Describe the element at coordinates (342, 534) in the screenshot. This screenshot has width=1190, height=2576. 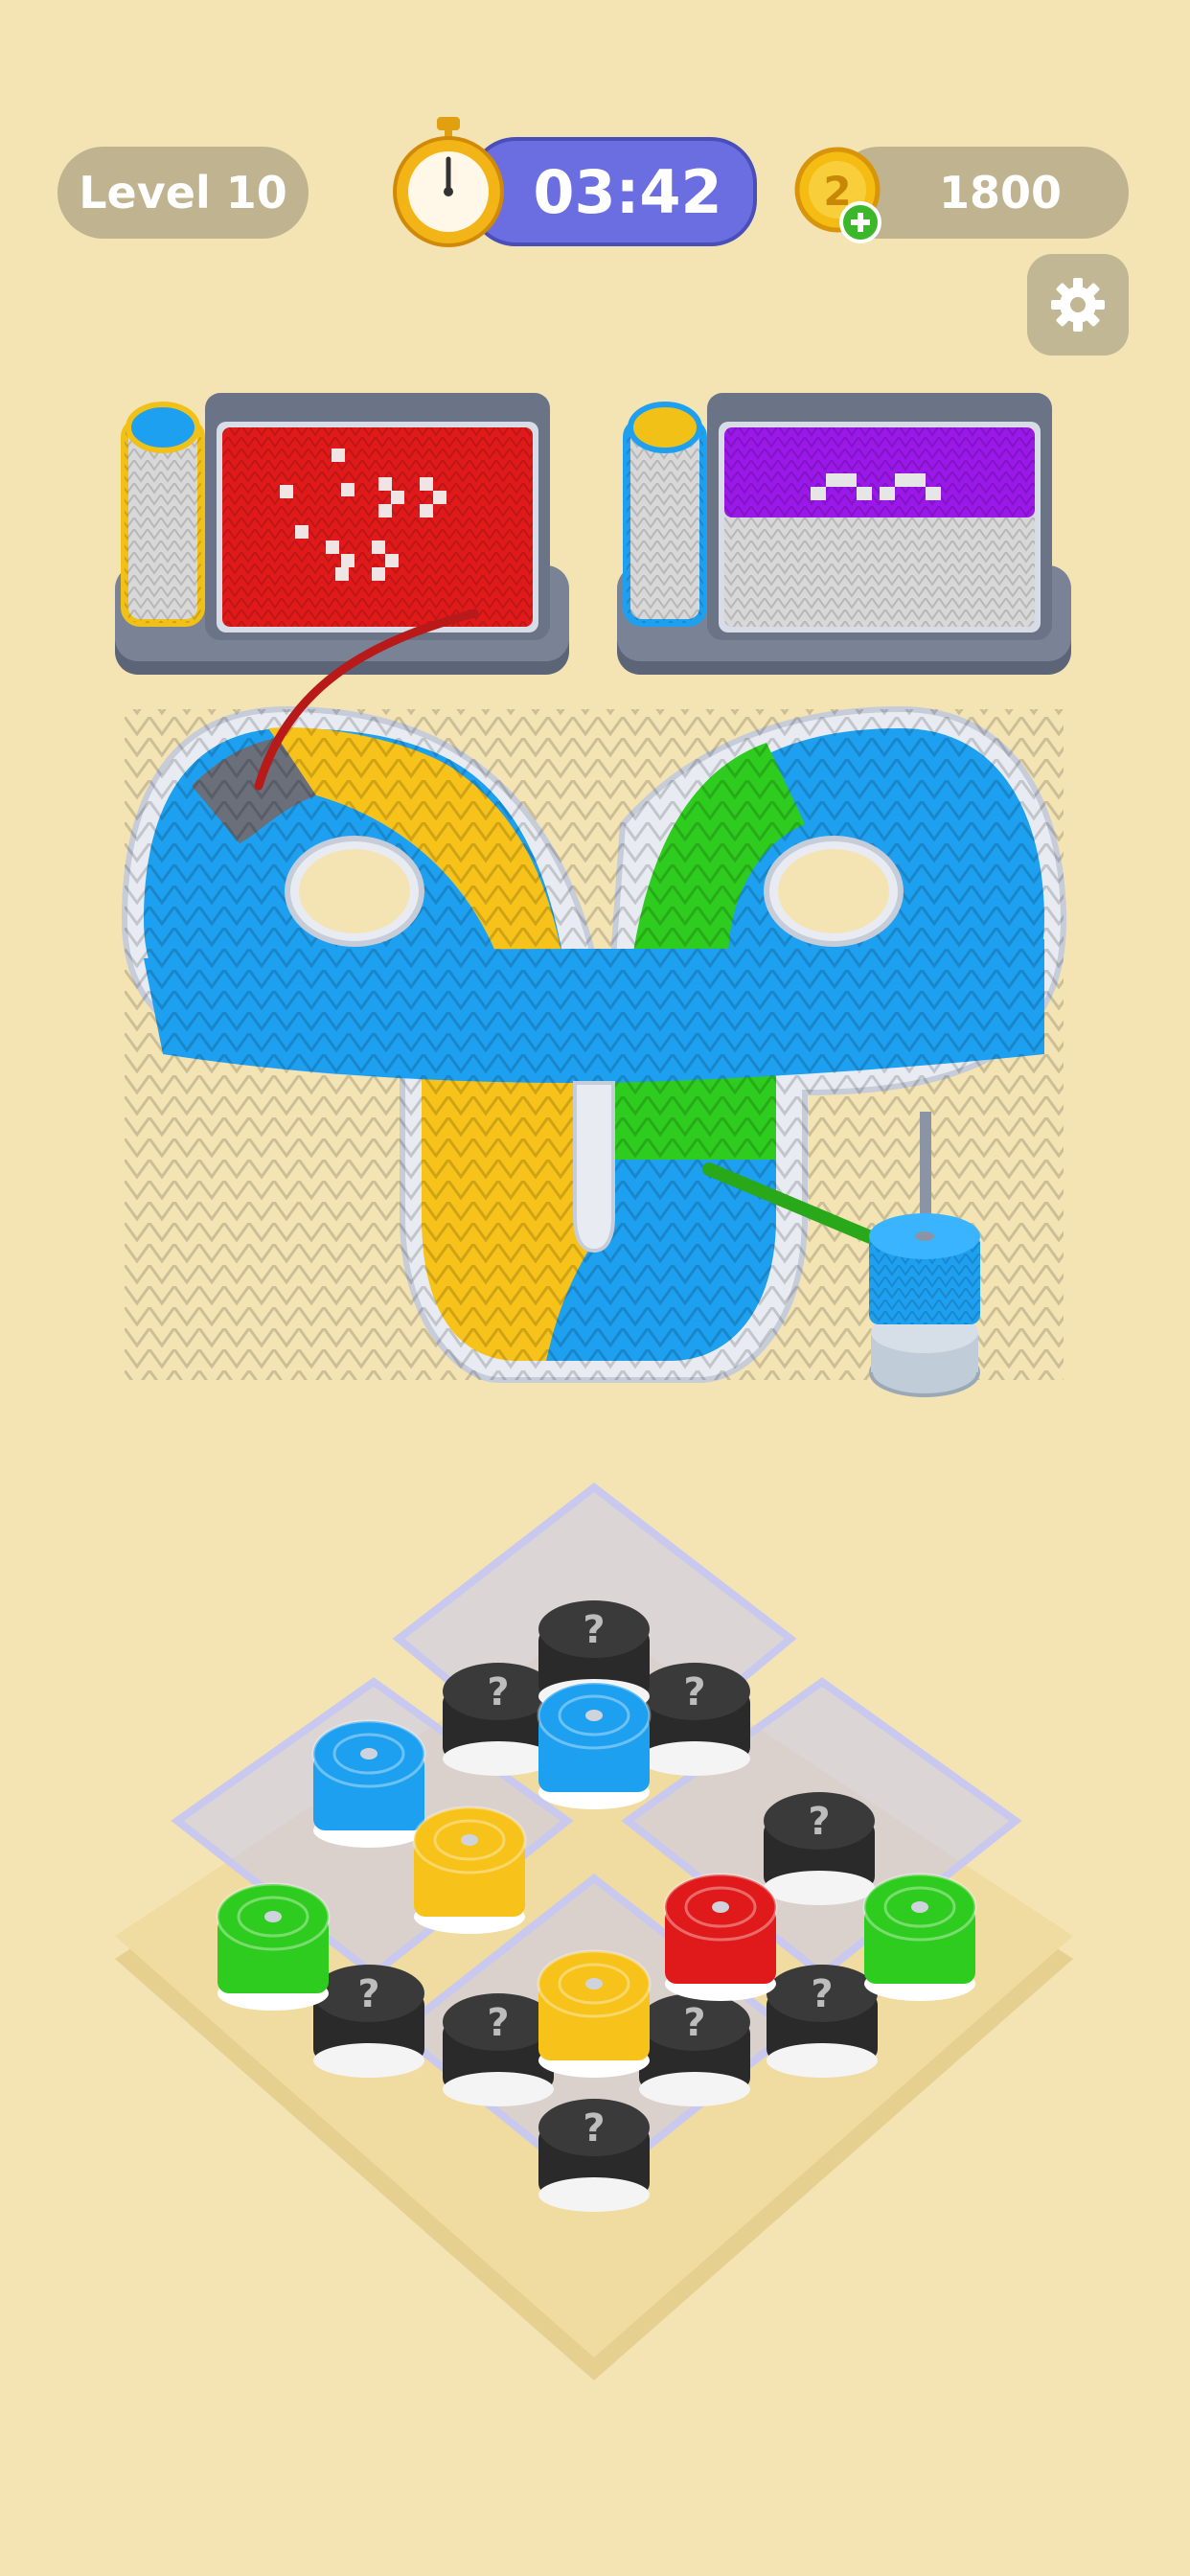
I see `loom-left` at that location.